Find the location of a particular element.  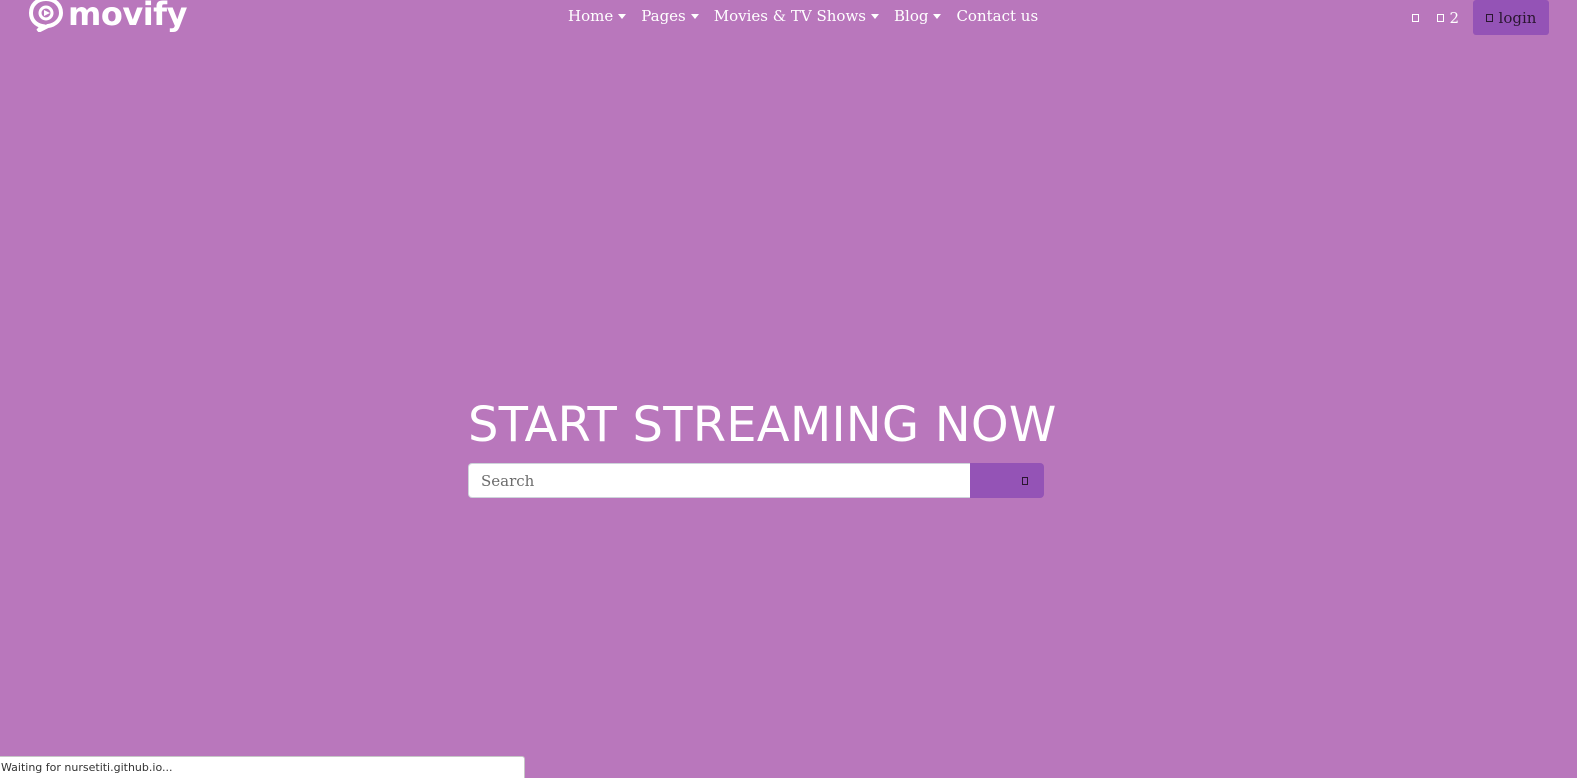

search-bar is located at coordinates (756, 480).